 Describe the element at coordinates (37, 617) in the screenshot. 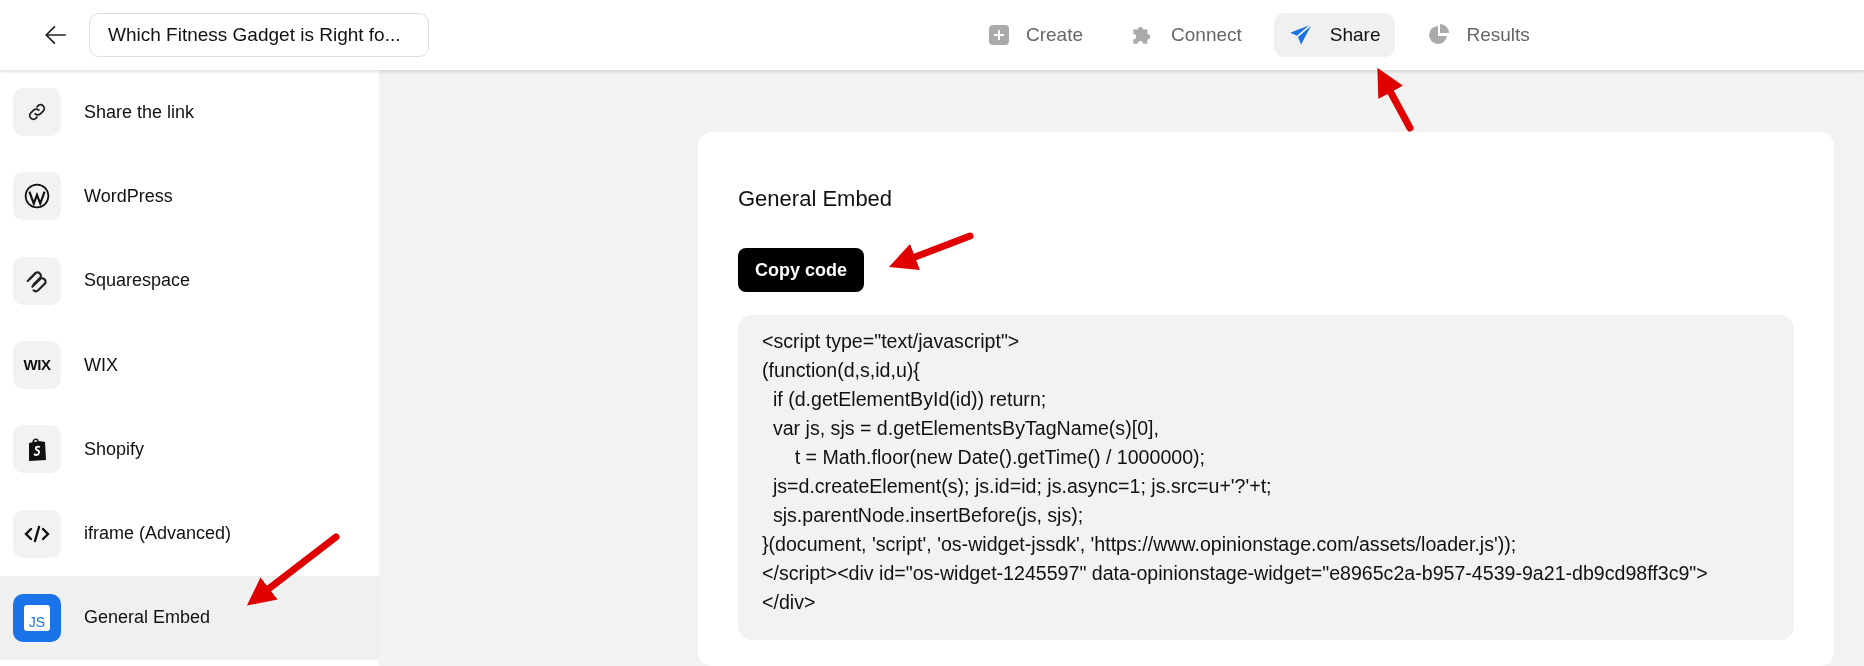

I see `js-icon: JS` at that location.